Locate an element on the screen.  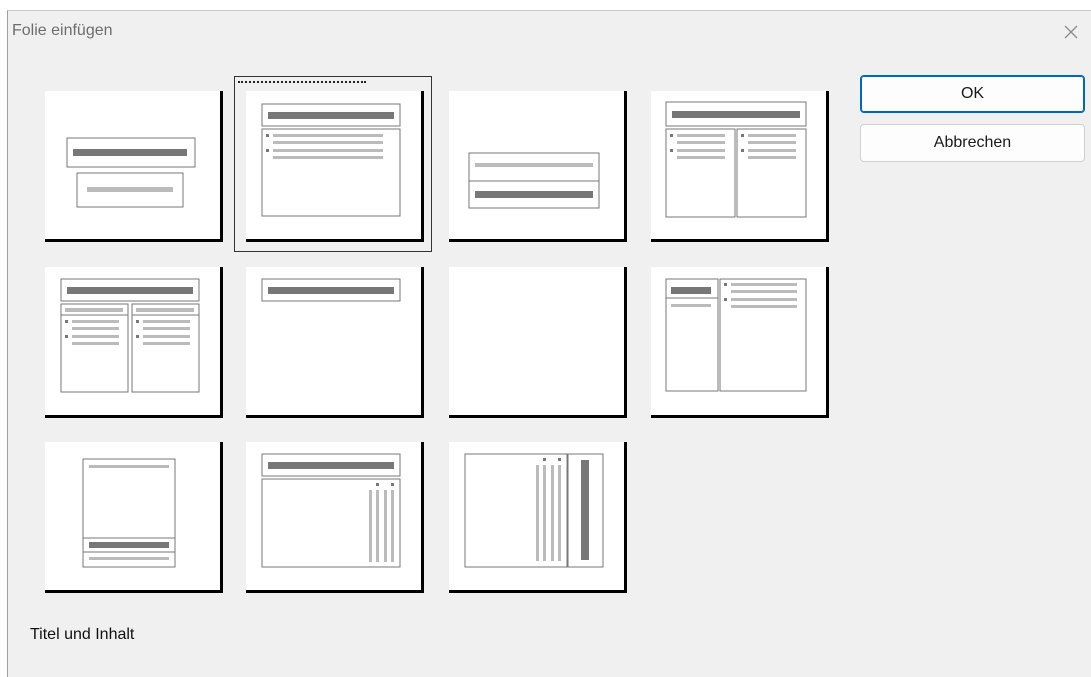
layout-title-slide-diagram is located at coordinates (131, 172).